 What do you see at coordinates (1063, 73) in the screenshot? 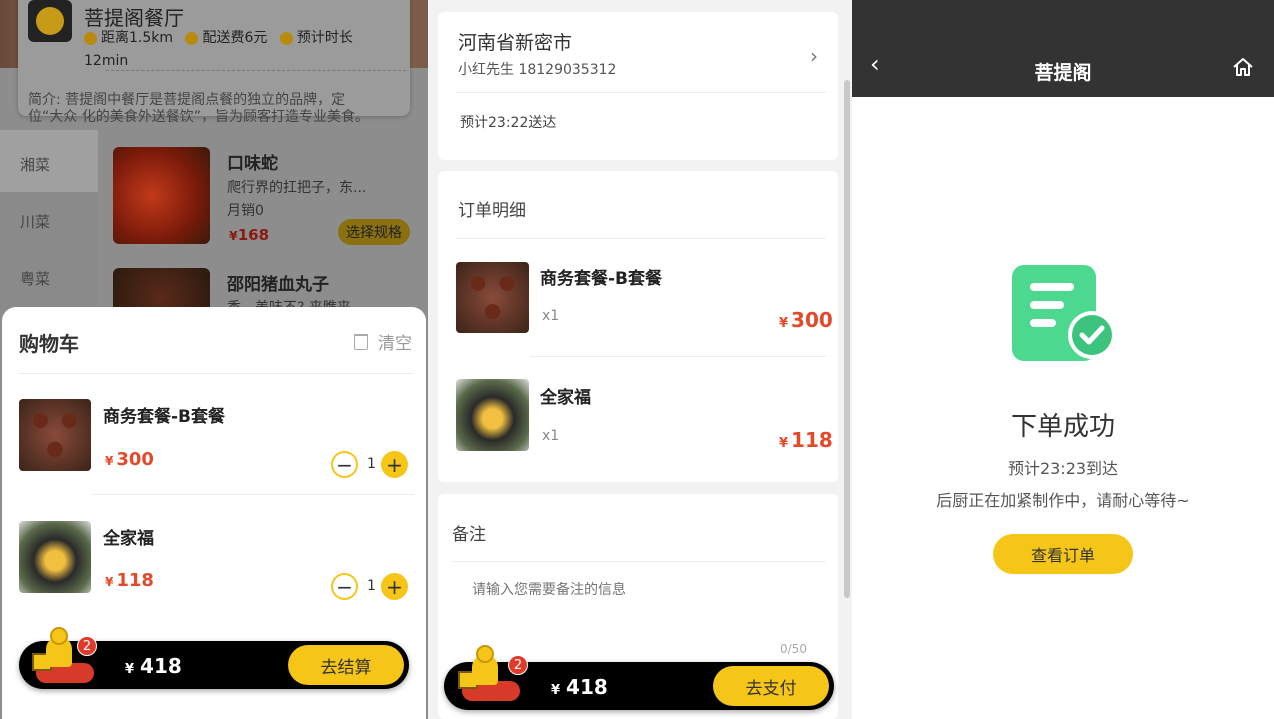
I see `nav-title: 菩提阁` at bounding box center [1063, 73].